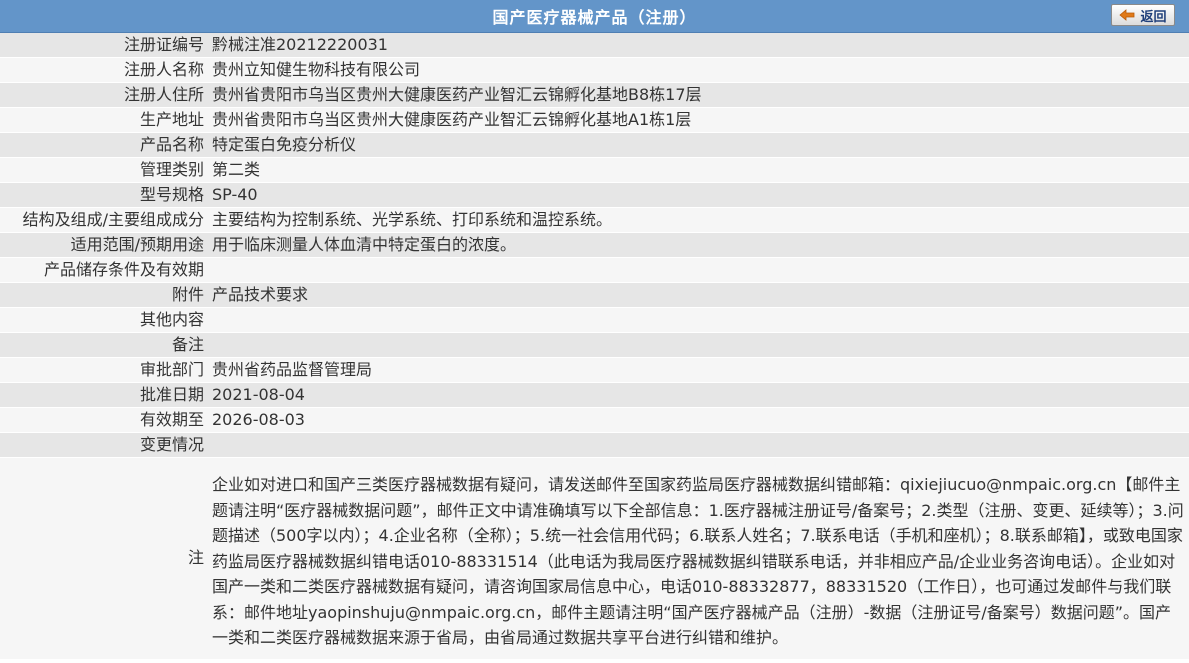  Describe the element at coordinates (1153, 17) in the screenshot. I see `back-button-label: 返回` at that location.